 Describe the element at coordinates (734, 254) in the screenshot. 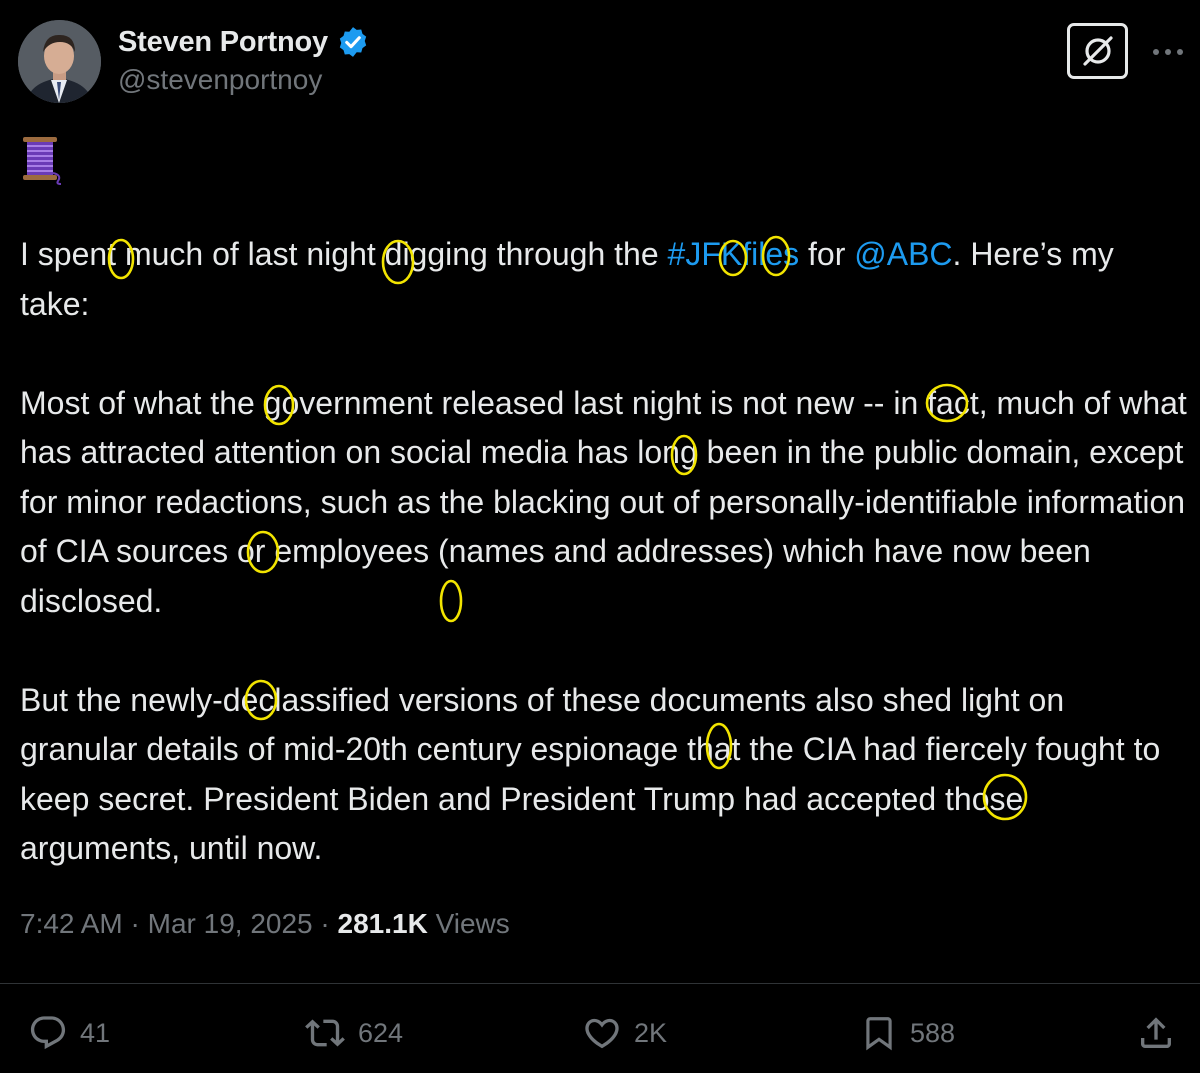

I see `hashtag-link: #JFKfiles` at that location.